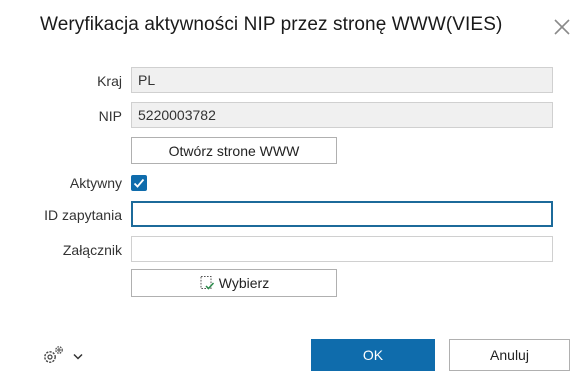  I want to click on aktywny-checkbox, so click(139, 183).